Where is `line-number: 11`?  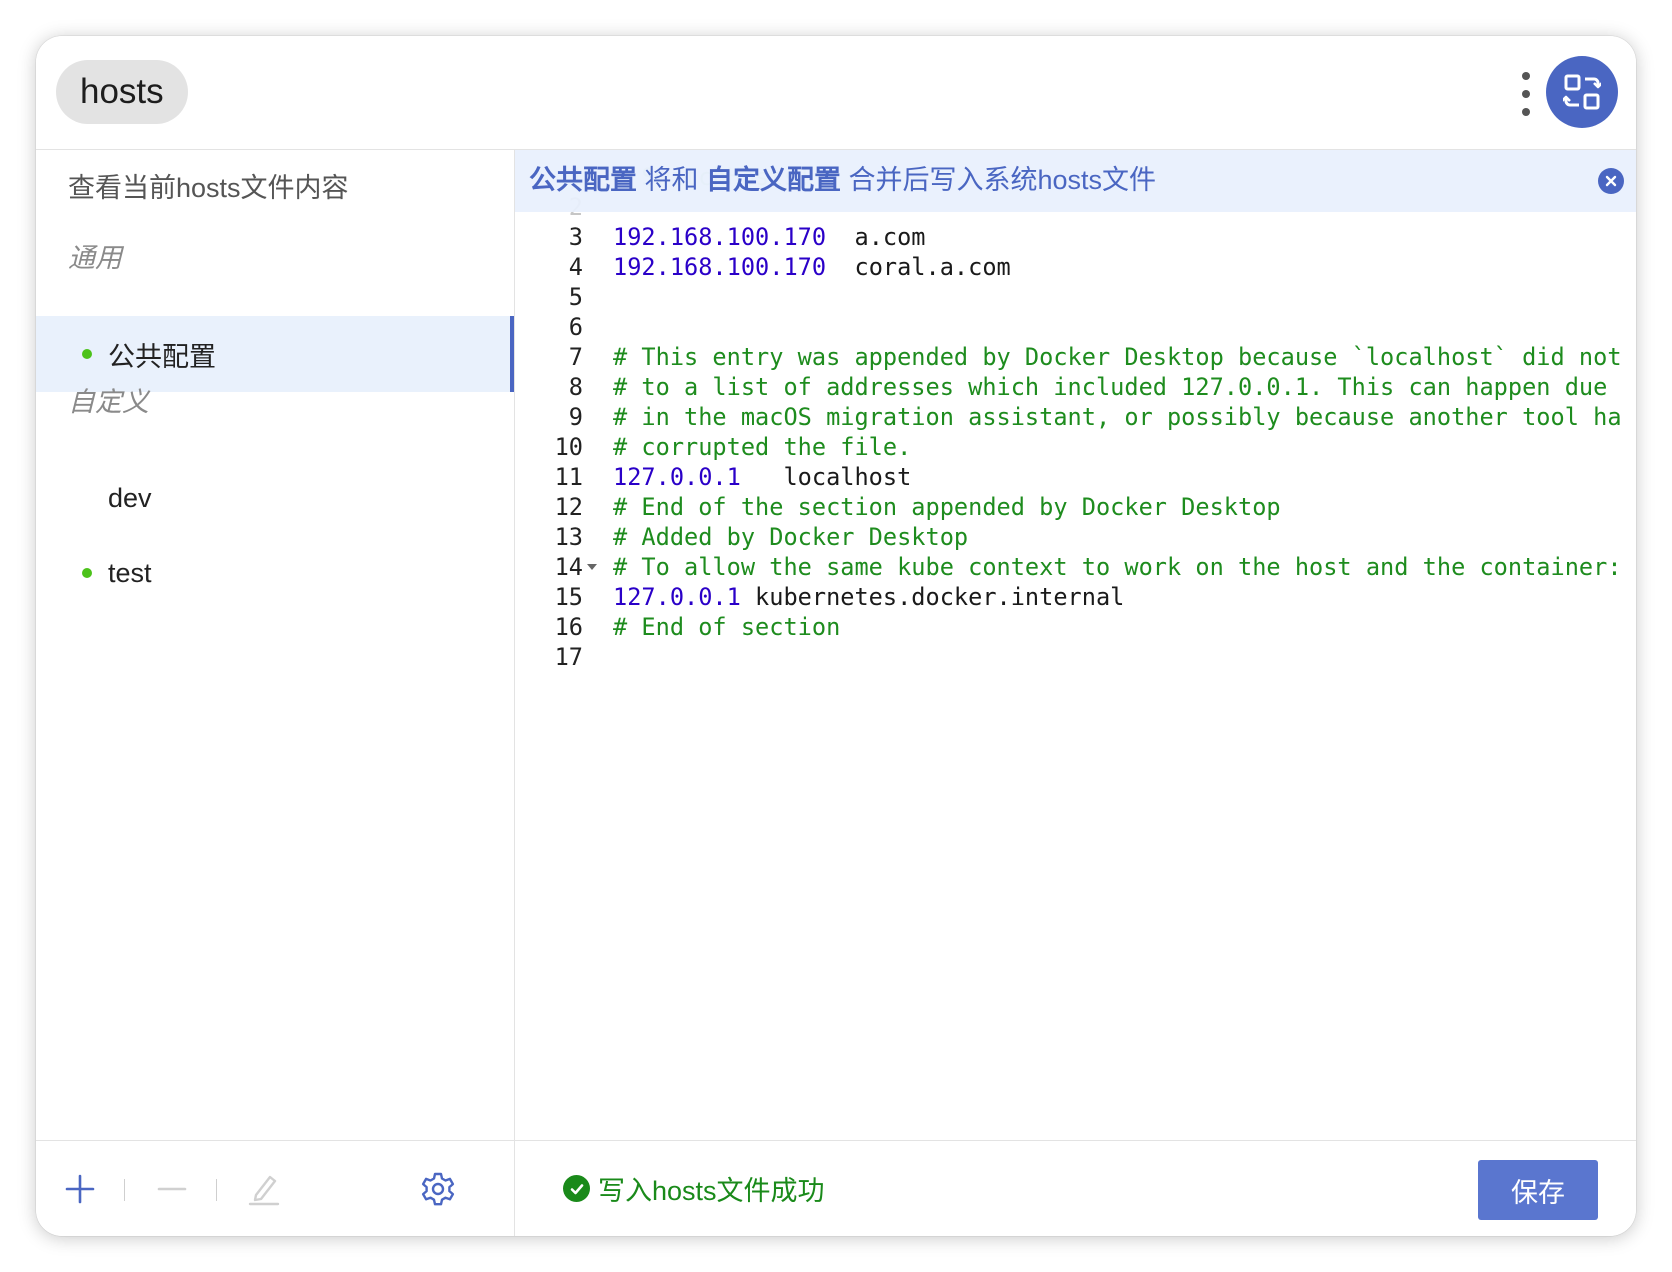 line-number: 11 is located at coordinates (568, 477).